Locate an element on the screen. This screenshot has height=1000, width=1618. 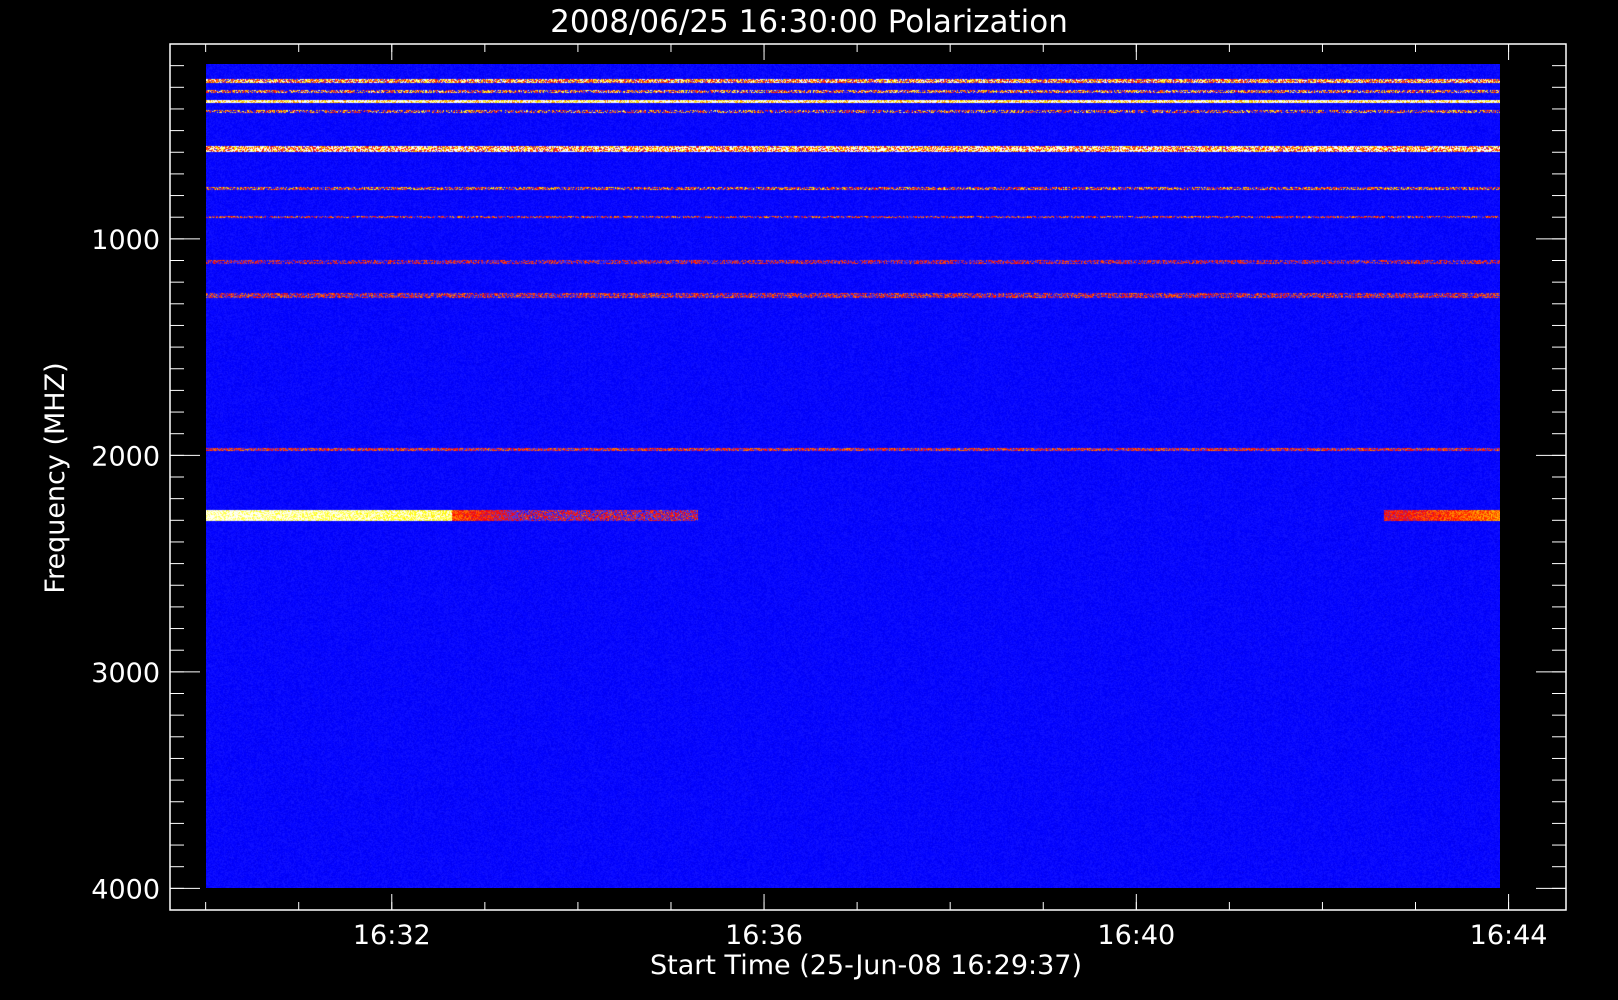
x-tick-label: 16:40 is located at coordinates (1136, 935).